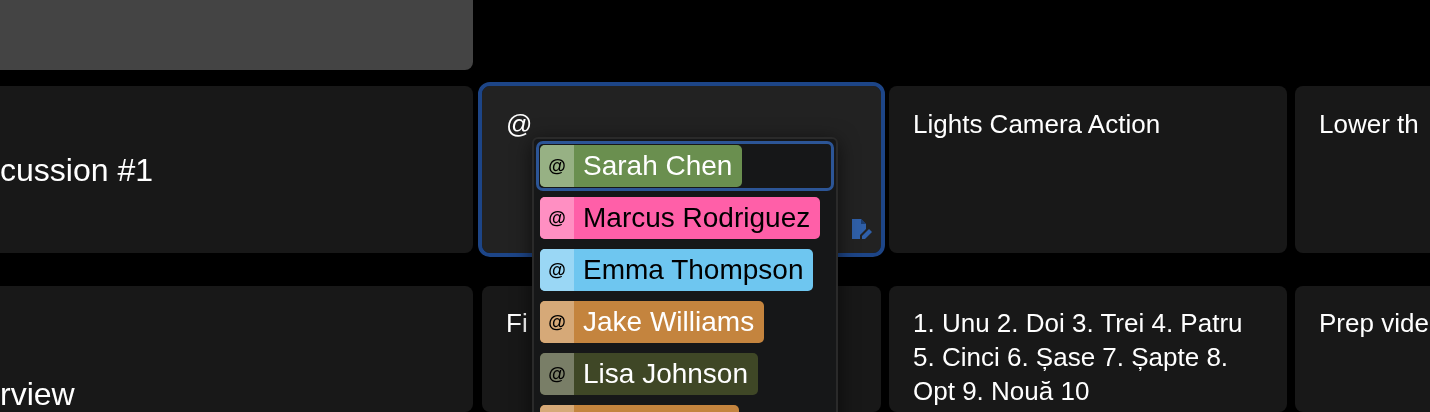 The height and width of the screenshot is (412, 1430). Describe the element at coordinates (1037, 124) in the screenshot. I see `card-text: Lights Camera Action` at that location.